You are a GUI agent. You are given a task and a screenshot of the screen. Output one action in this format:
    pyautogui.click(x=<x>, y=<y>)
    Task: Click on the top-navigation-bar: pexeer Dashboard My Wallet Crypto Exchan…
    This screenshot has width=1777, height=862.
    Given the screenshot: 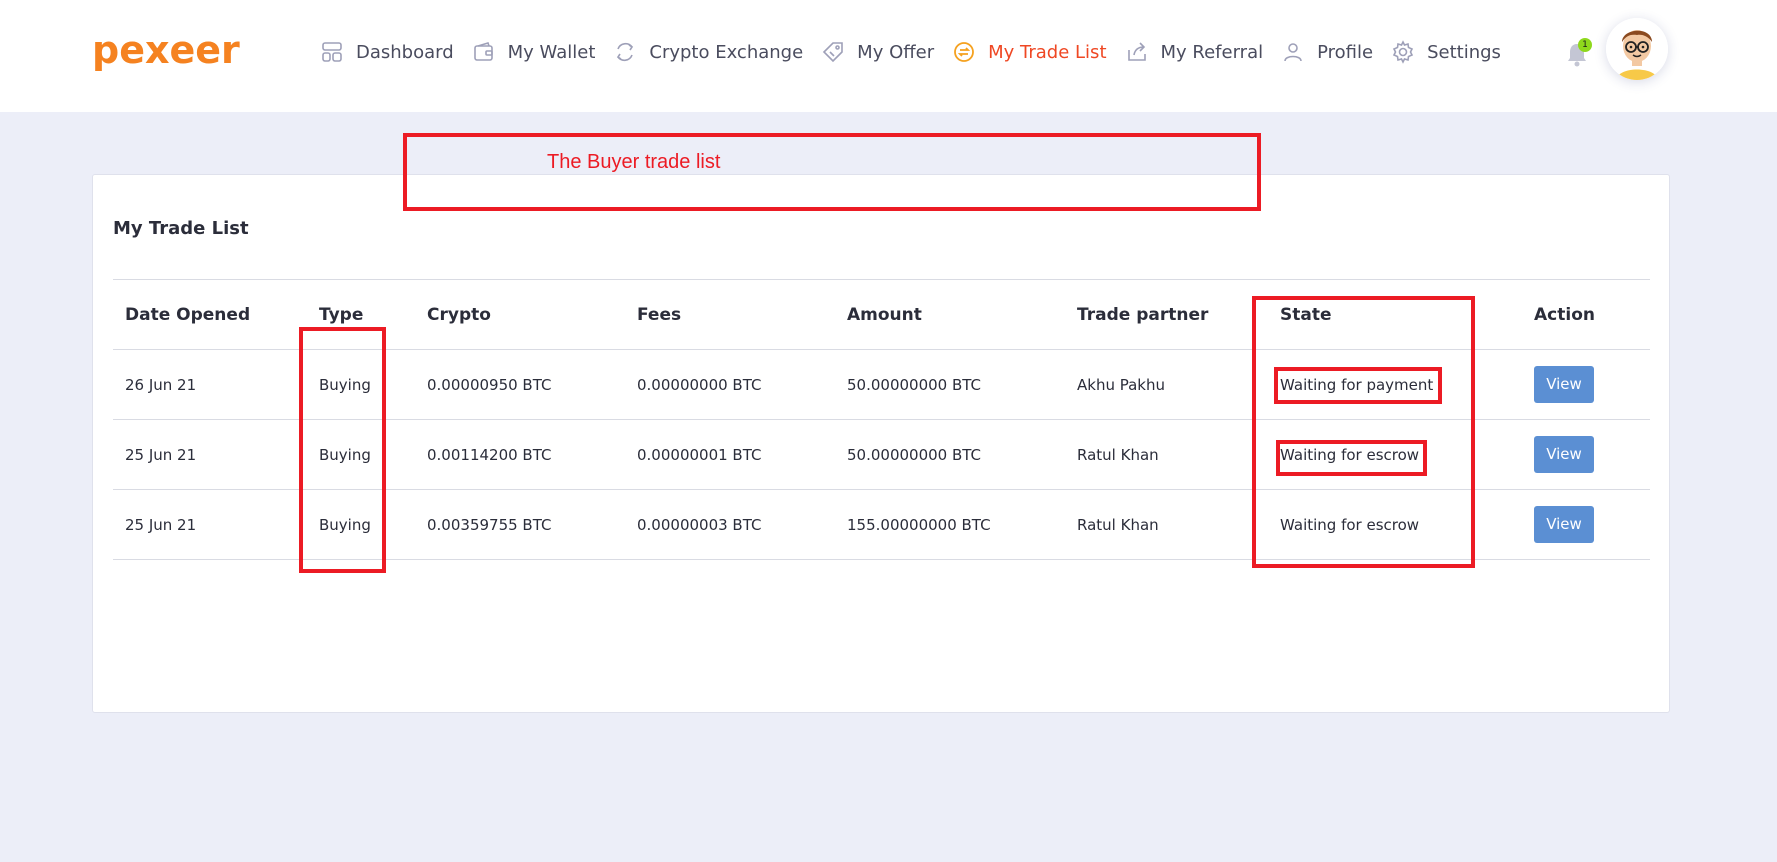 What is the action you would take?
    pyautogui.click(x=888, y=56)
    